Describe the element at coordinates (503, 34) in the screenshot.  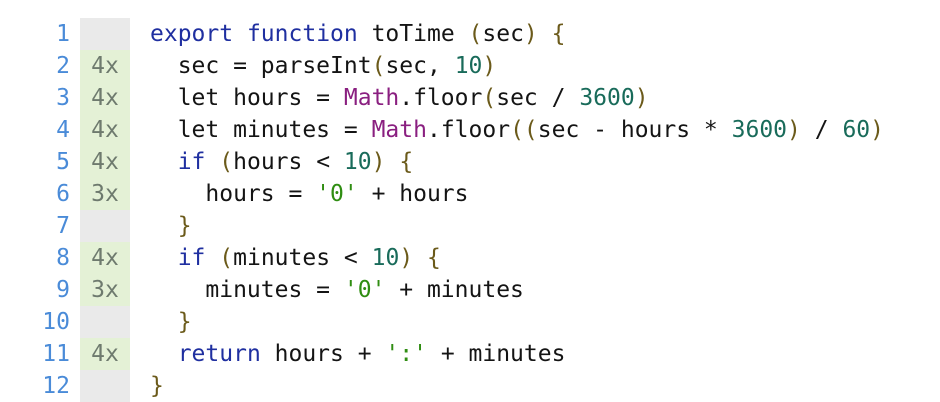
I see `code-token: sec` at that location.